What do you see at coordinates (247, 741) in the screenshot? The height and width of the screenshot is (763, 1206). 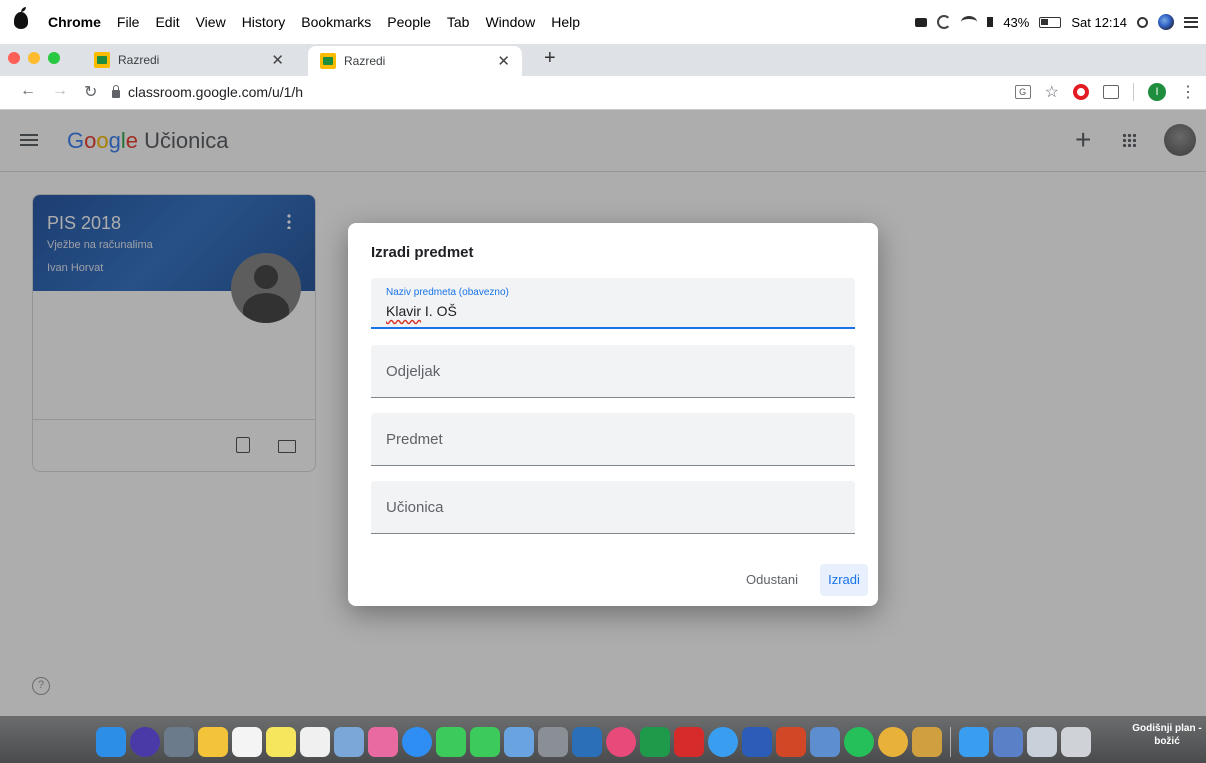 I see `calendar-dock-icon` at bounding box center [247, 741].